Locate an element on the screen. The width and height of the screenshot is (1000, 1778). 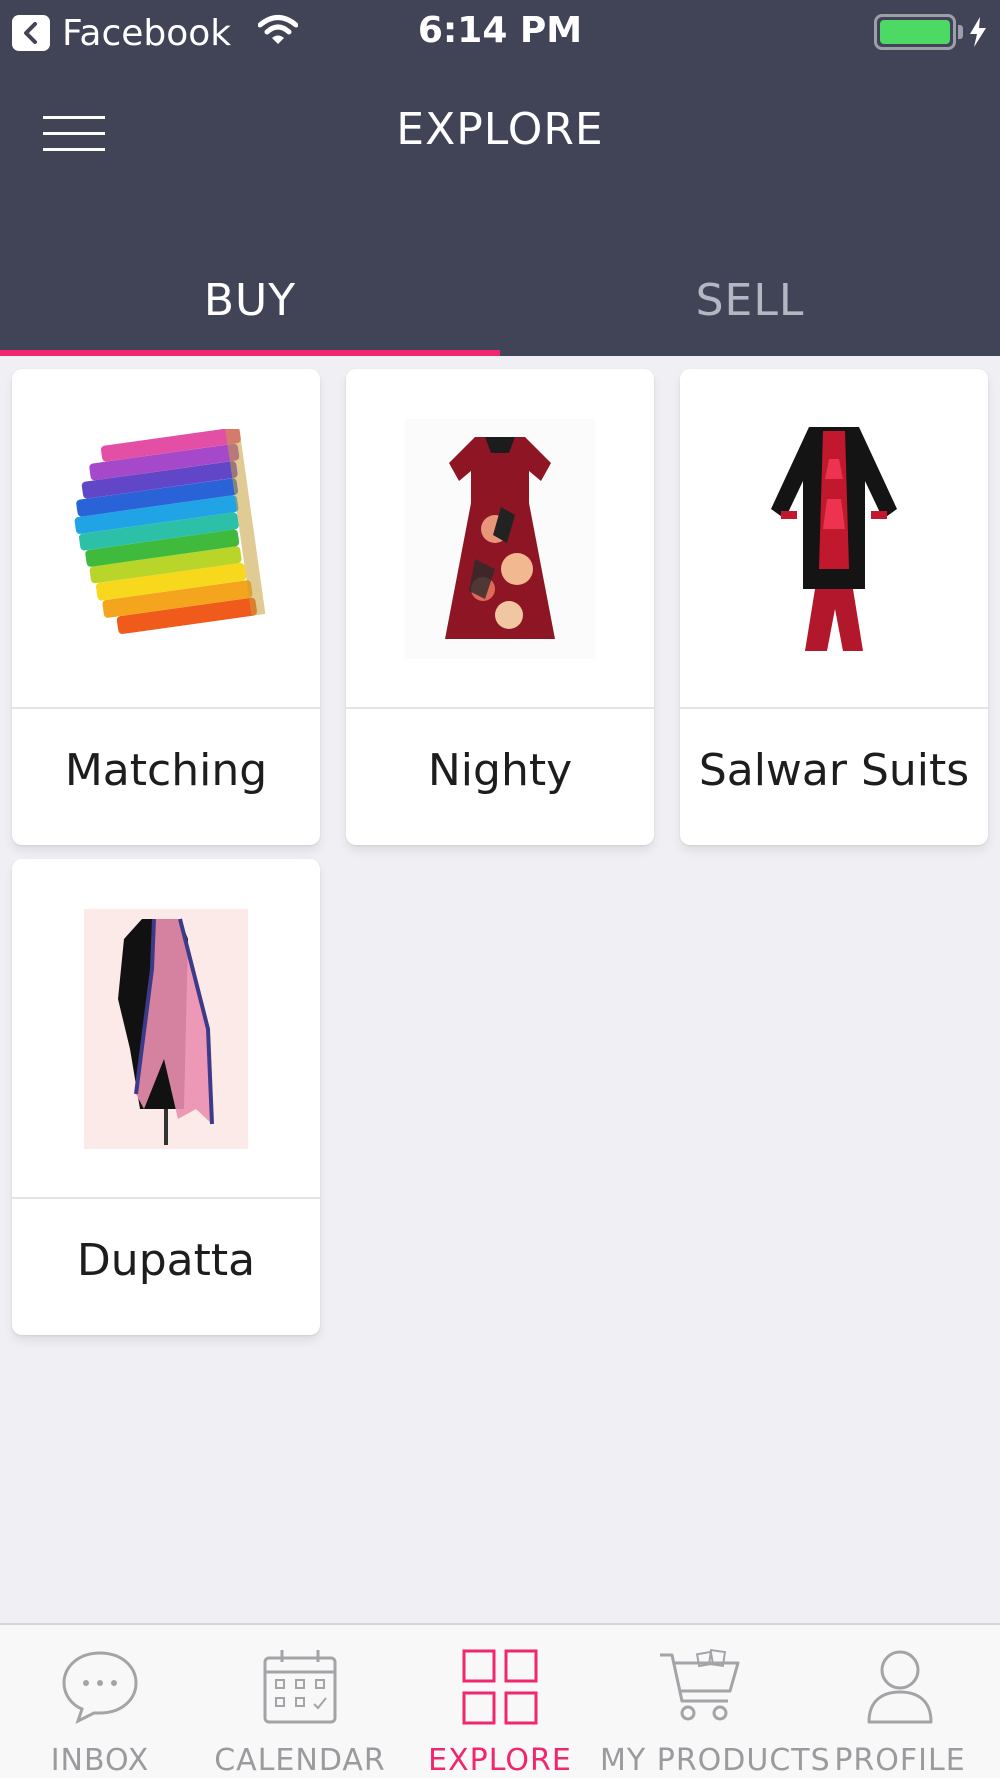
tab-label: CALENDAR is located at coordinates (300, 1760).